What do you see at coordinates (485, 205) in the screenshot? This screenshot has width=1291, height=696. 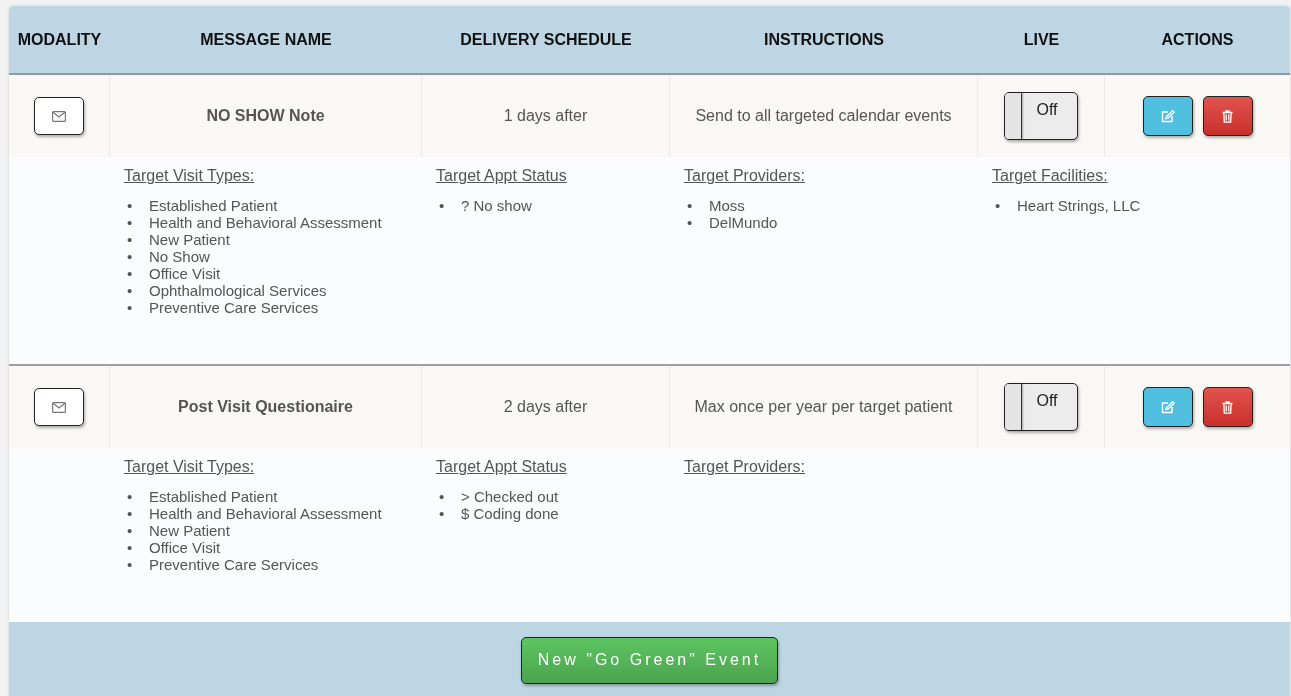 I see `details-list-item: • ? No show` at bounding box center [485, 205].